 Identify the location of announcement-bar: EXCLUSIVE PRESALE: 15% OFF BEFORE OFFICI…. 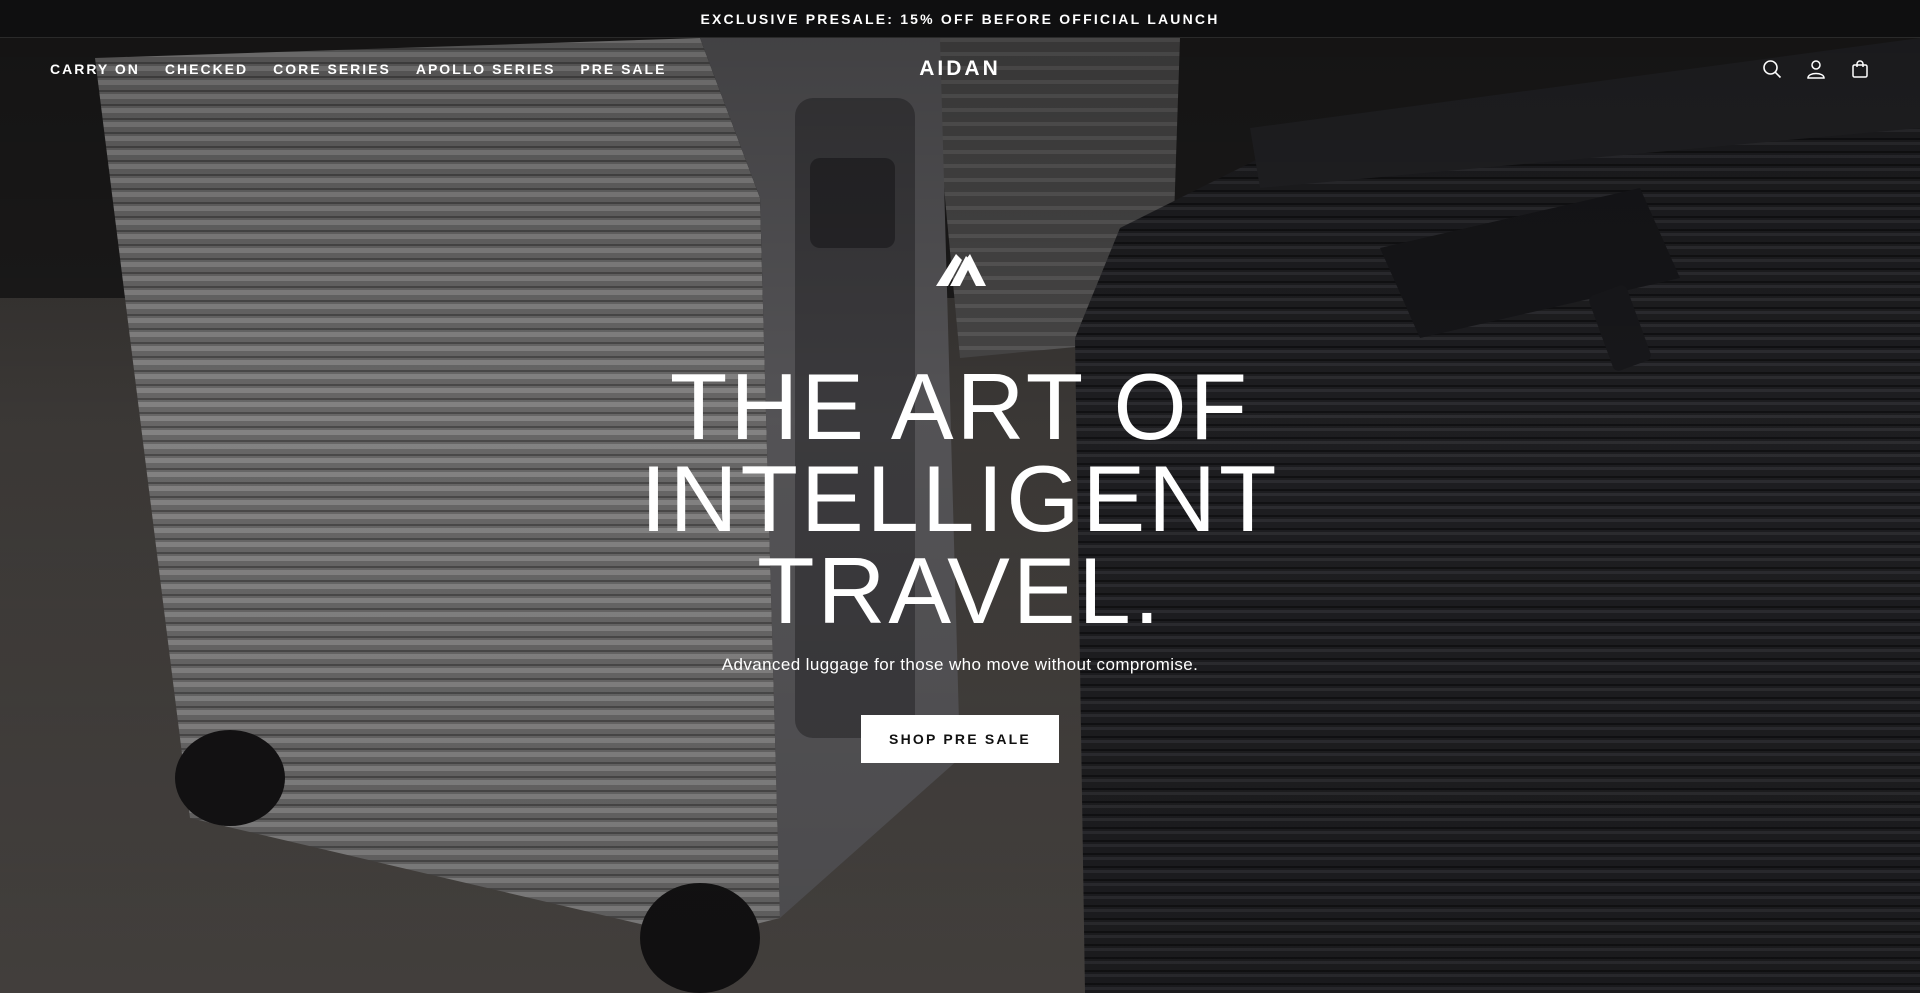
(960, 19).